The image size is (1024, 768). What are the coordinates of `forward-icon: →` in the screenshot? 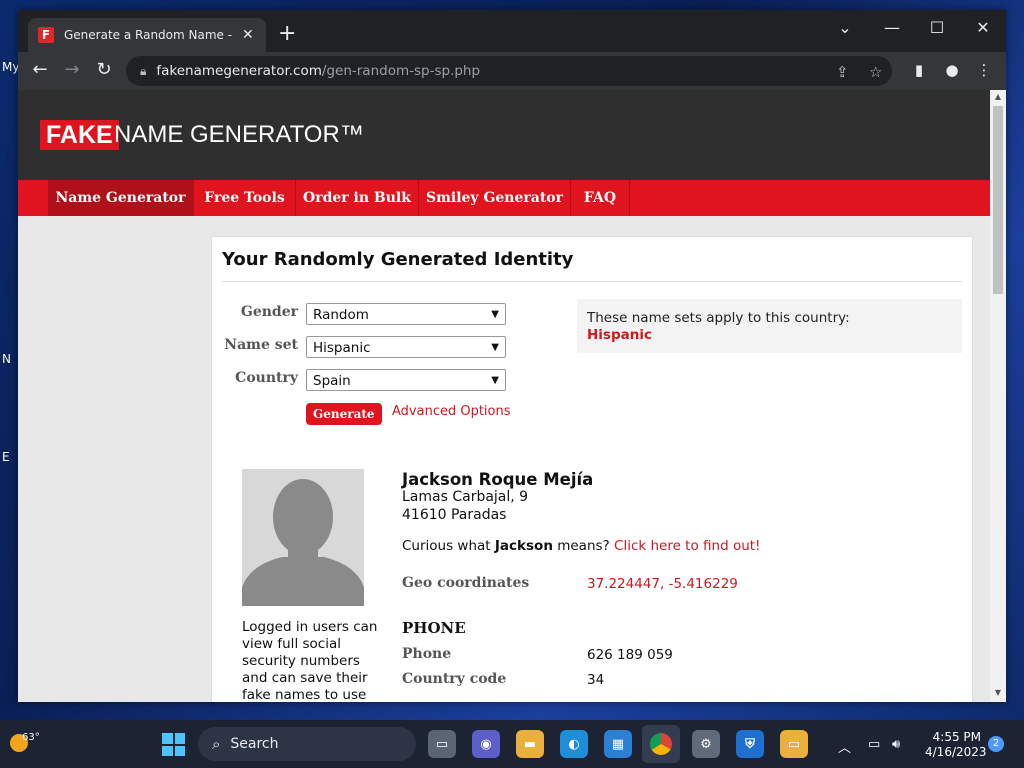 It's located at (72, 69).